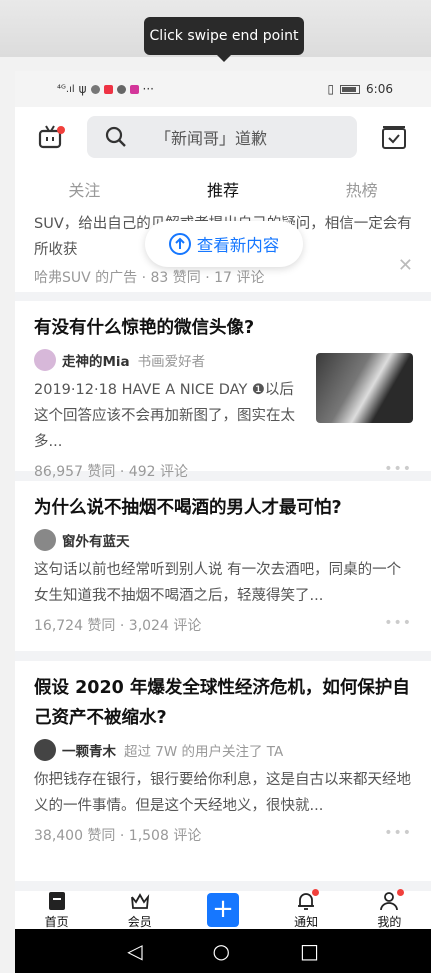 Image resolution: width=431 pixels, height=973 pixels. I want to click on card-title: 有没有什么惊艳的微信头像?, so click(144, 328).